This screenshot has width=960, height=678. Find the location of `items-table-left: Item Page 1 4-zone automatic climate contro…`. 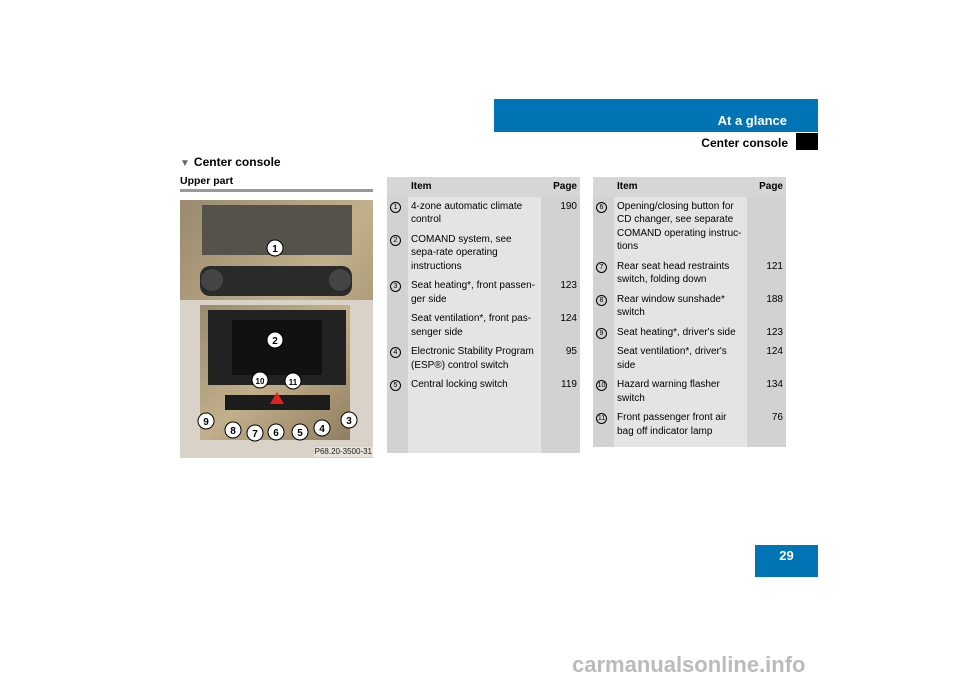

items-table-left: Item Page 1 4-zone automatic climate contro… is located at coordinates (483, 315).